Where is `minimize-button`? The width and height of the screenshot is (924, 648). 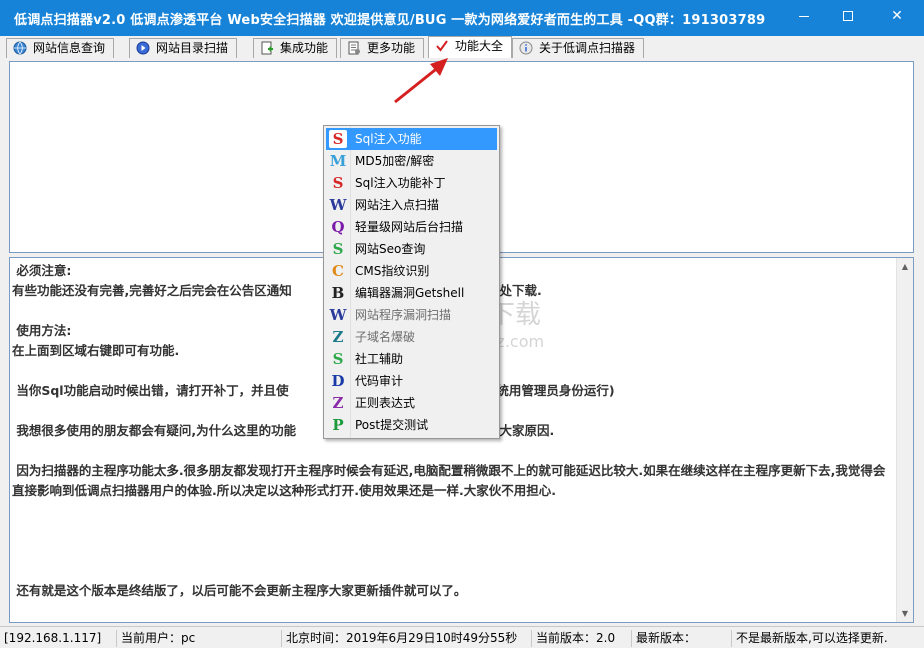 minimize-button is located at coordinates (804, 16).